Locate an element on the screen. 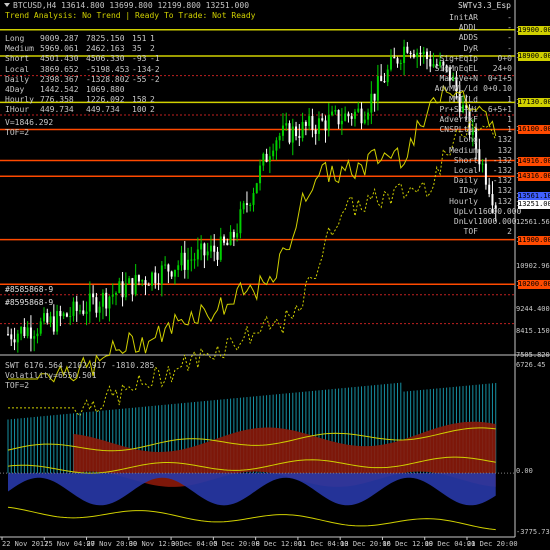 The image size is (550, 550). stat-value-a: 3869.652 is located at coordinates (59, 69).